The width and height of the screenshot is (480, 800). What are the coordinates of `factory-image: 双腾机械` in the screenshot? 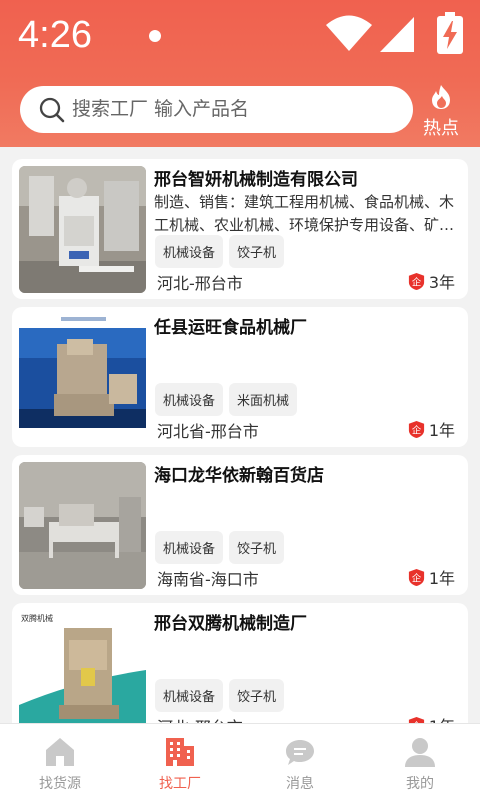 It's located at (82, 666).